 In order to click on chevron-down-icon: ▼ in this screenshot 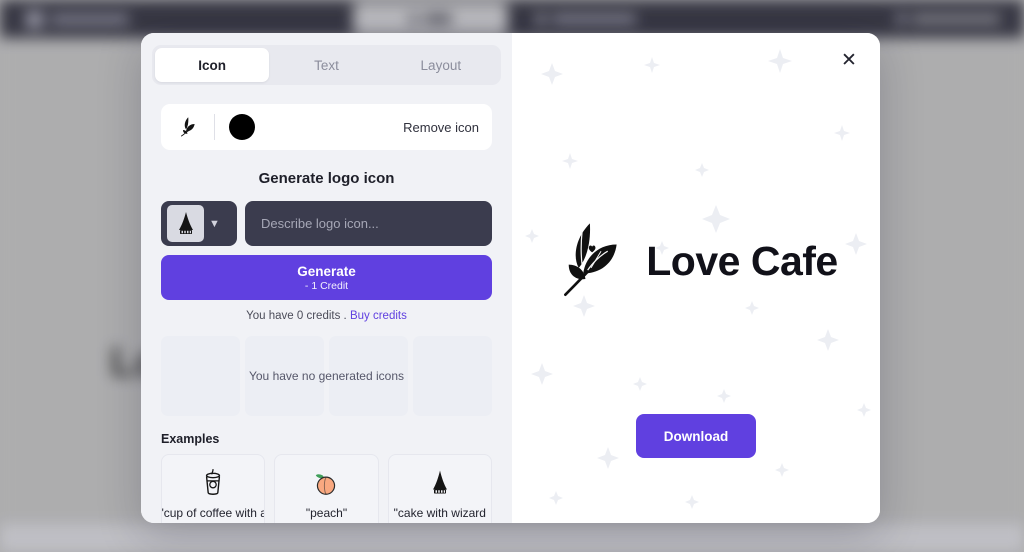, I will do `click(214, 223)`.